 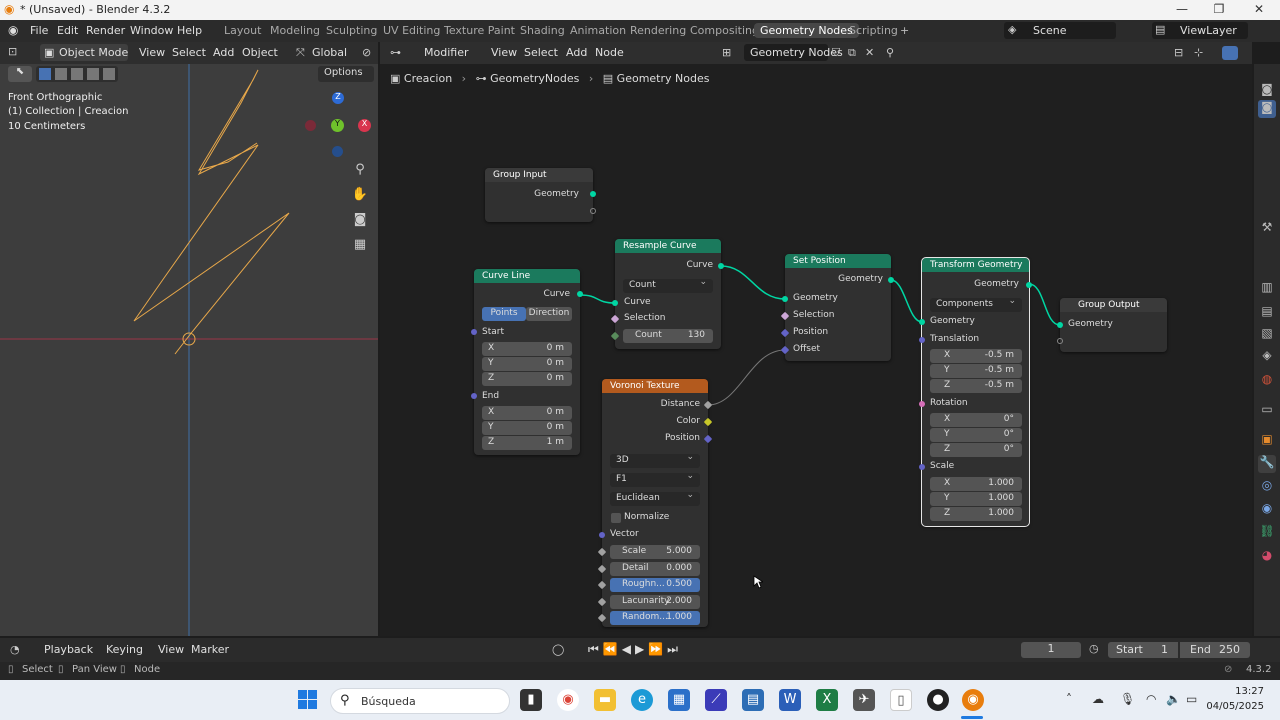 What do you see at coordinates (806, 30) in the screenshot?
I see `tab-geometry-nodes: Geometry Nodes` at bounding box center [806, 30].